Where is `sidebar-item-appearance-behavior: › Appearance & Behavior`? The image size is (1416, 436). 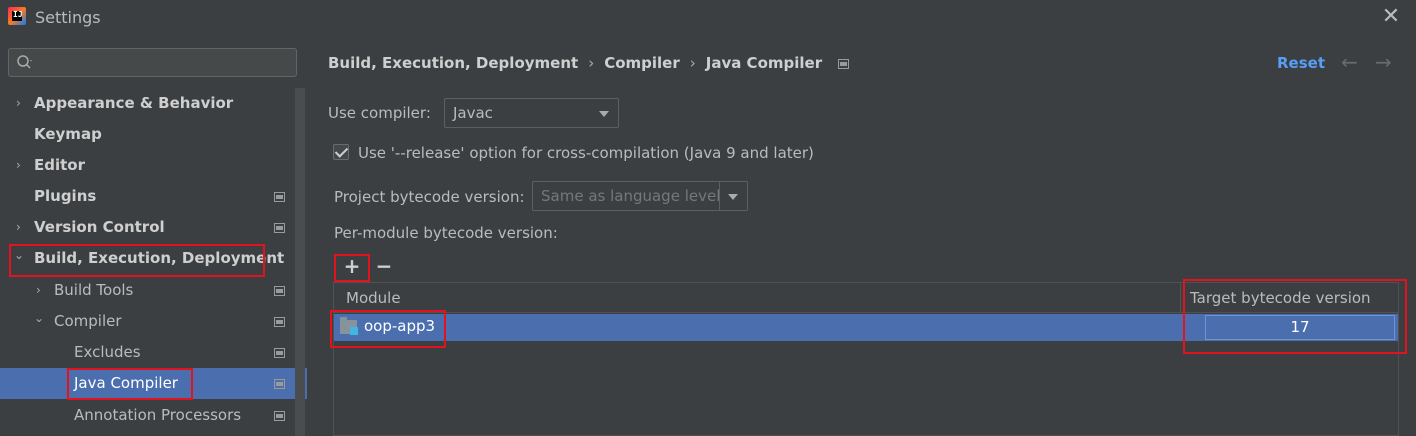
sidebar-item-appearance-behavior: › Appearance & Behavior is located at coordinates (147, 103).